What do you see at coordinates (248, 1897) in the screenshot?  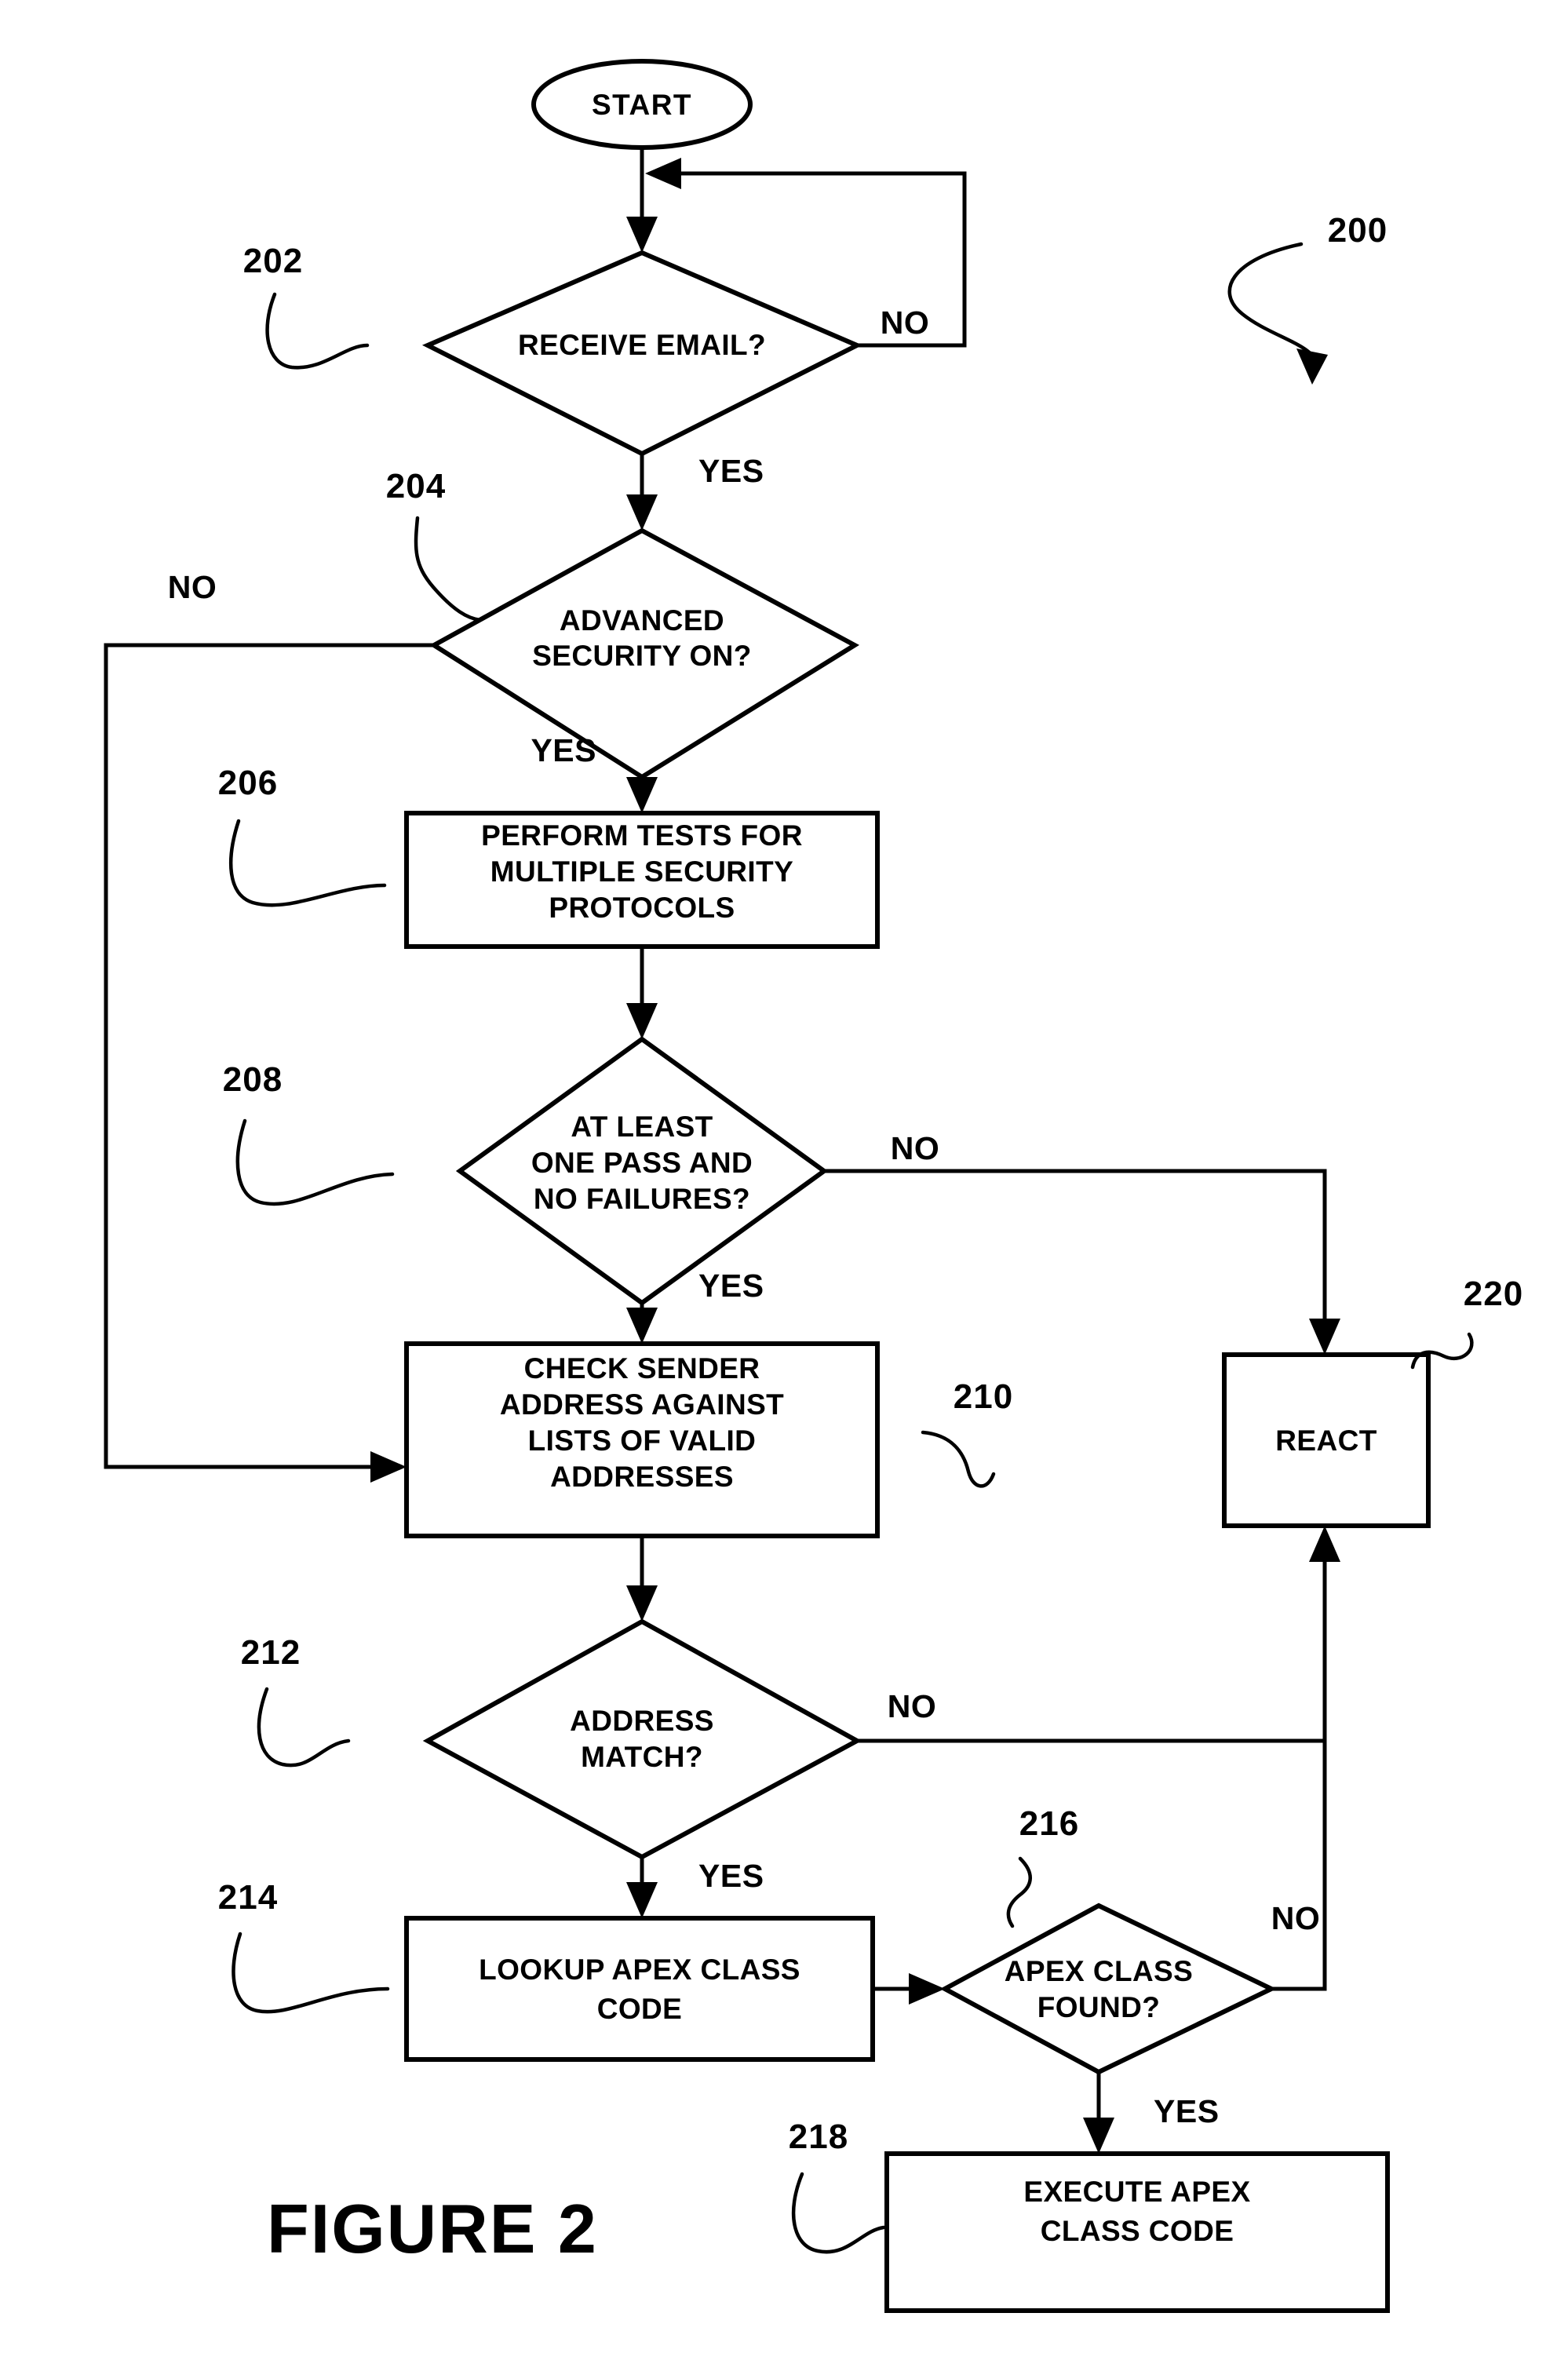 I see `ref-214: 214` at bounding box center [248, 1897].